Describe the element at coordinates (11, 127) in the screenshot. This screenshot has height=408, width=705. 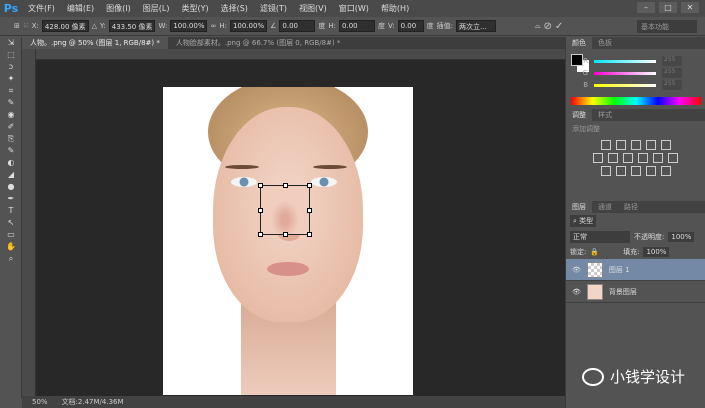
I see `tool-icon: ✐` at that location.